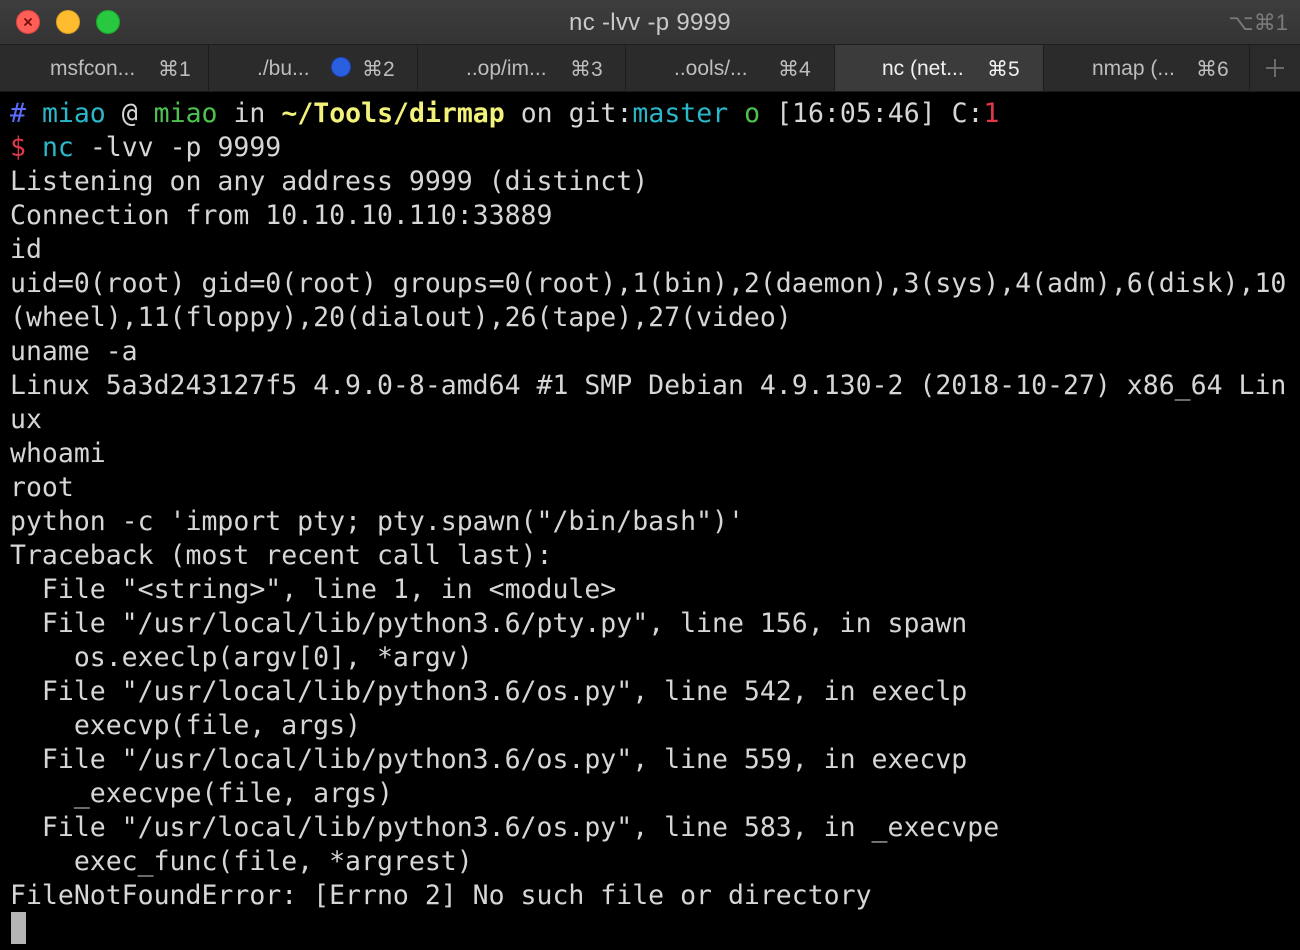  What do you see at coordinates (378, 69) in the screenshot?
I see `tab-shortcut: ⌘2` at bounding box center [378, 69].